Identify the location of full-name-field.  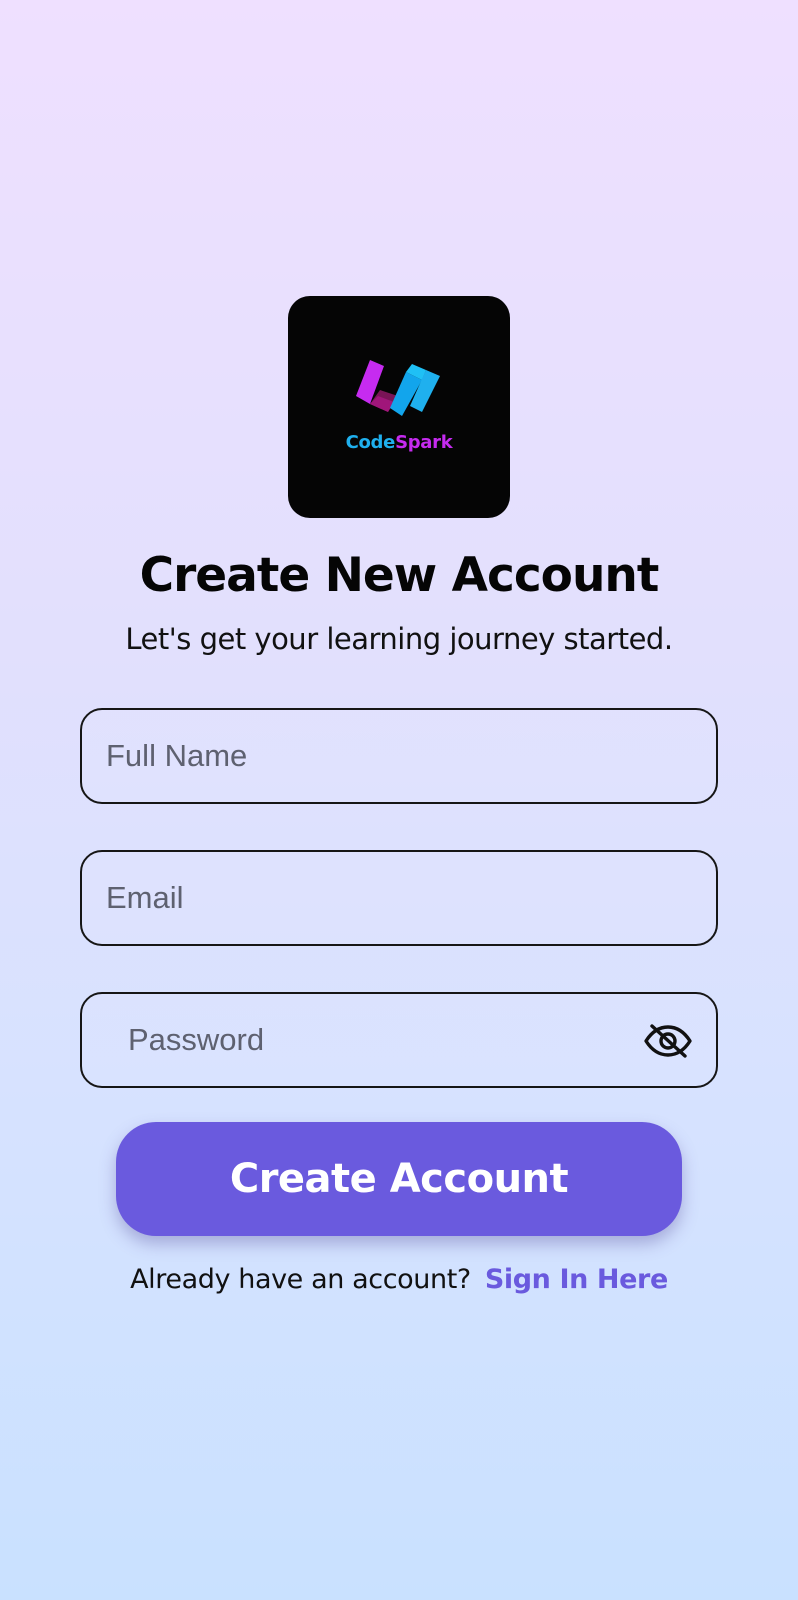
(399, 756).